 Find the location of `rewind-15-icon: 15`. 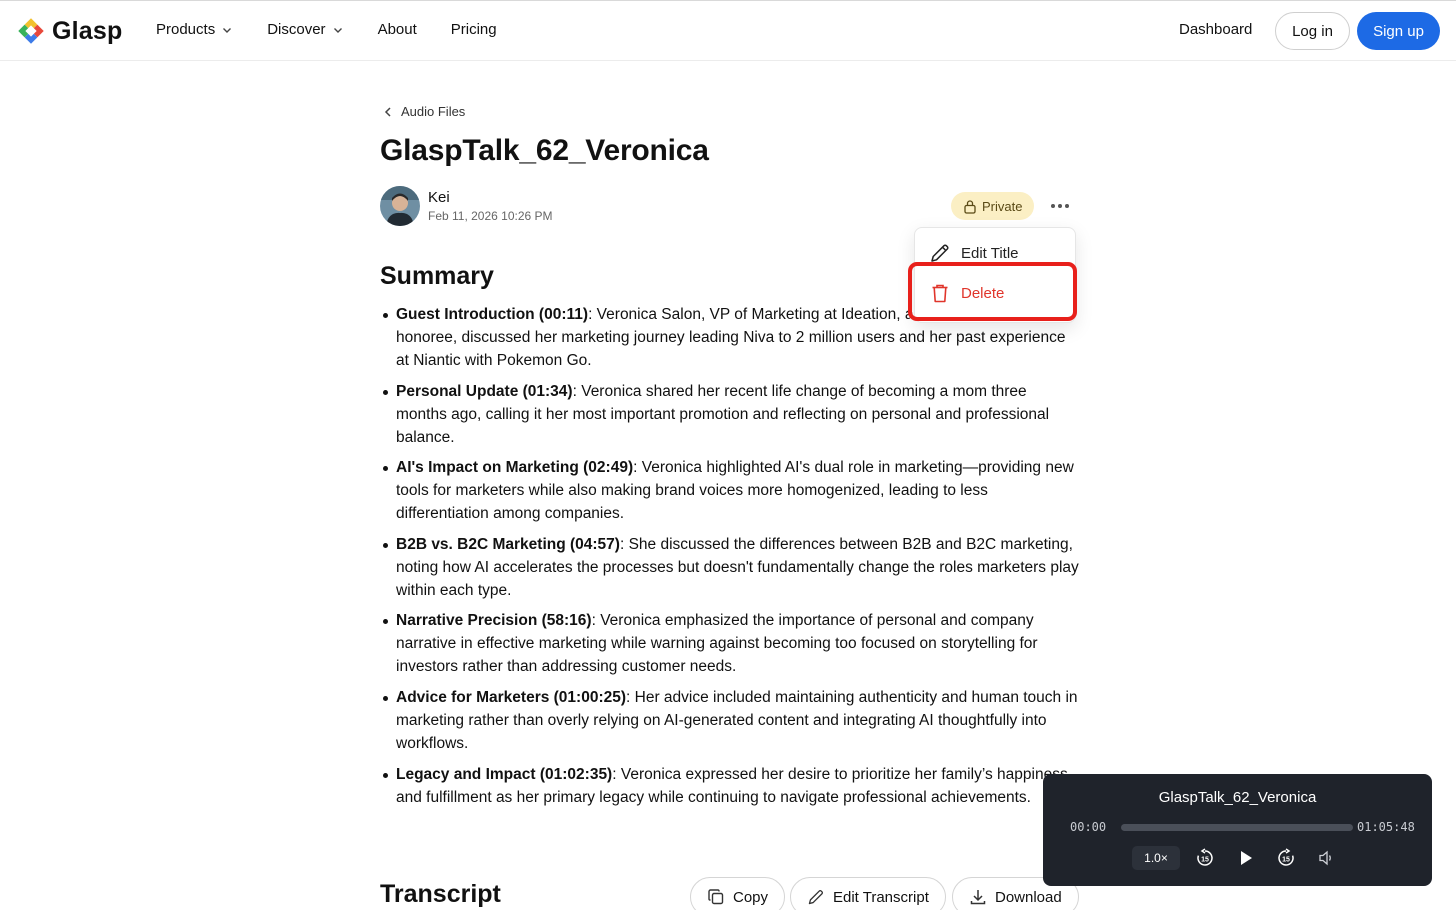

rewind-15-icon: 15 is located at coordinates (1205, 857).